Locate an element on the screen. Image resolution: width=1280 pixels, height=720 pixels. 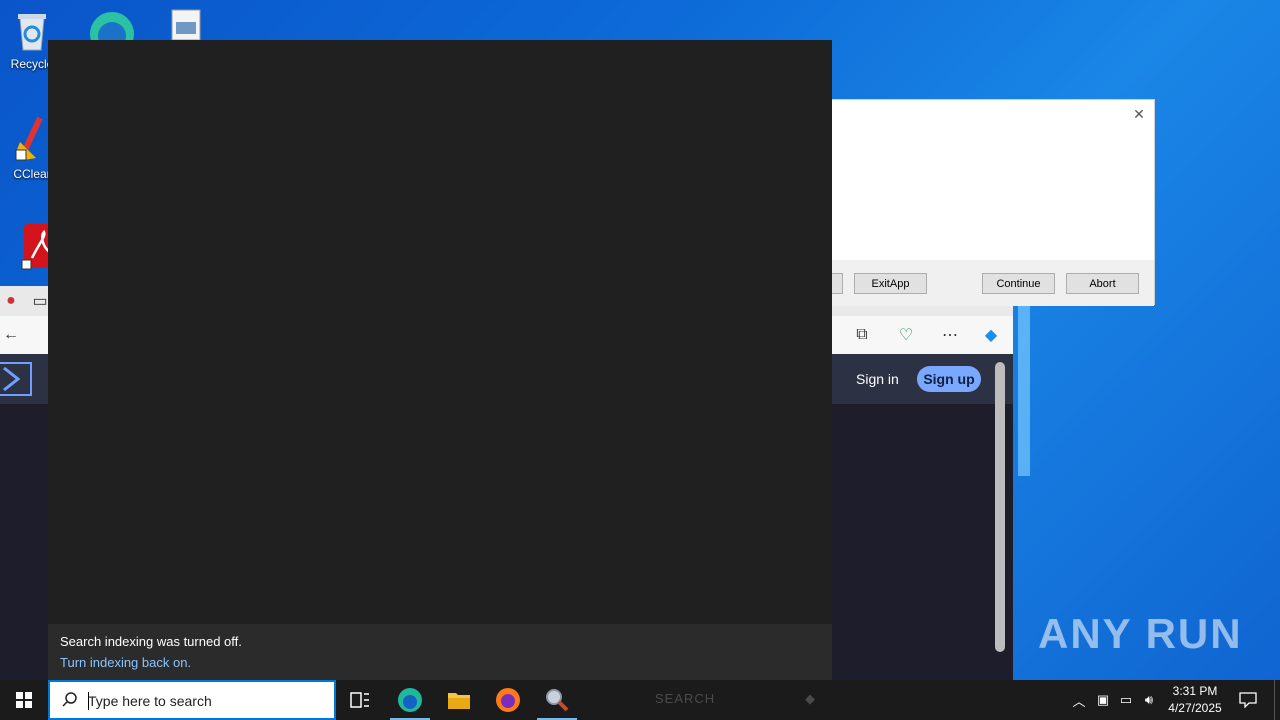
back-icon: ← is located at coordinates (11, 335).